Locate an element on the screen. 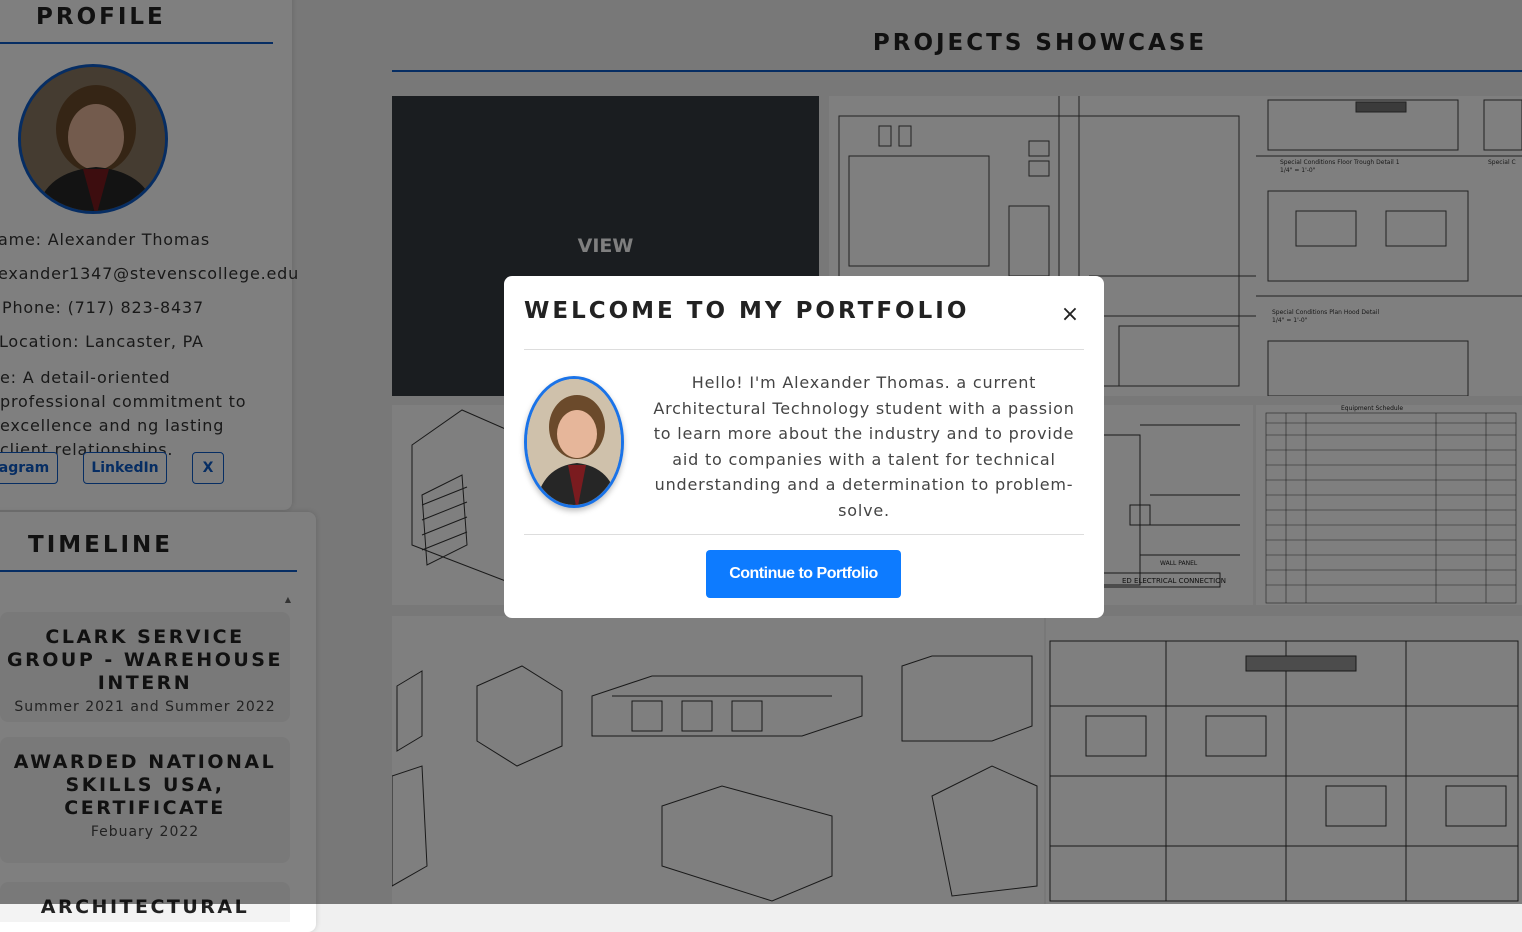 The image size is (1522, 932). close-icon: × is located at coordinates (1070, 315).